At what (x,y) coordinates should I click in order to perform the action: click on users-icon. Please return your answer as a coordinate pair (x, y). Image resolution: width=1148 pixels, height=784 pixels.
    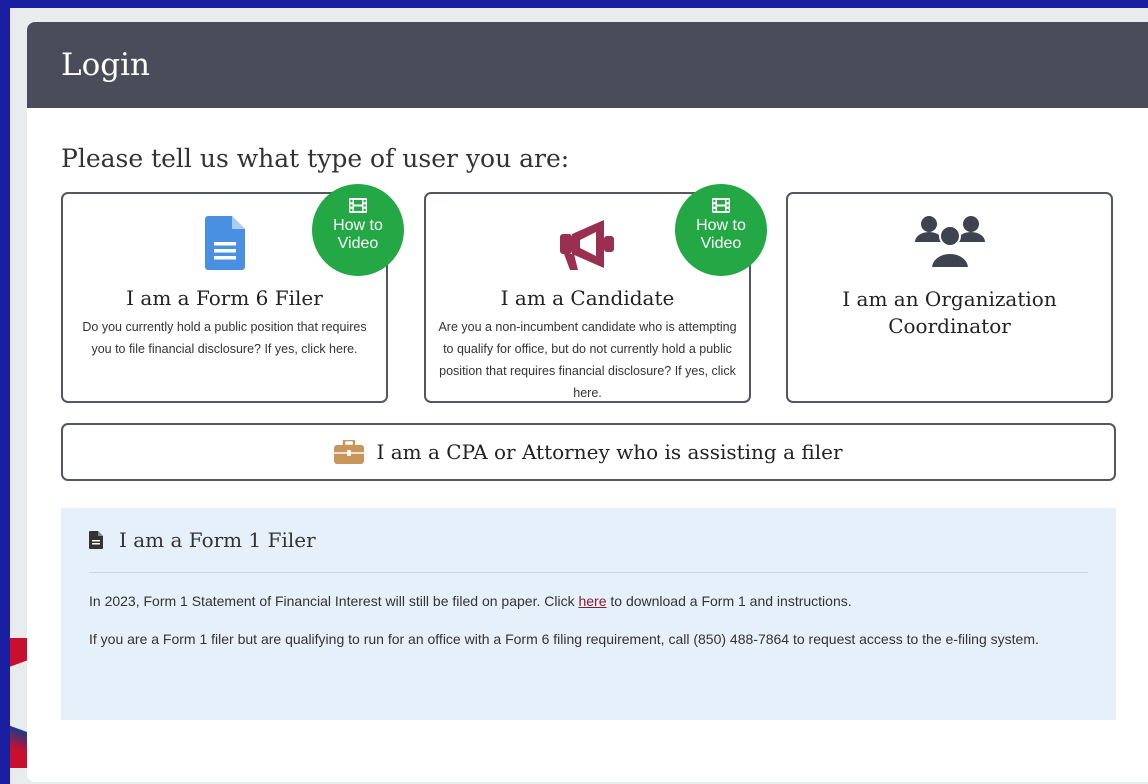
    Looking at the image, I should click on (949, 244).